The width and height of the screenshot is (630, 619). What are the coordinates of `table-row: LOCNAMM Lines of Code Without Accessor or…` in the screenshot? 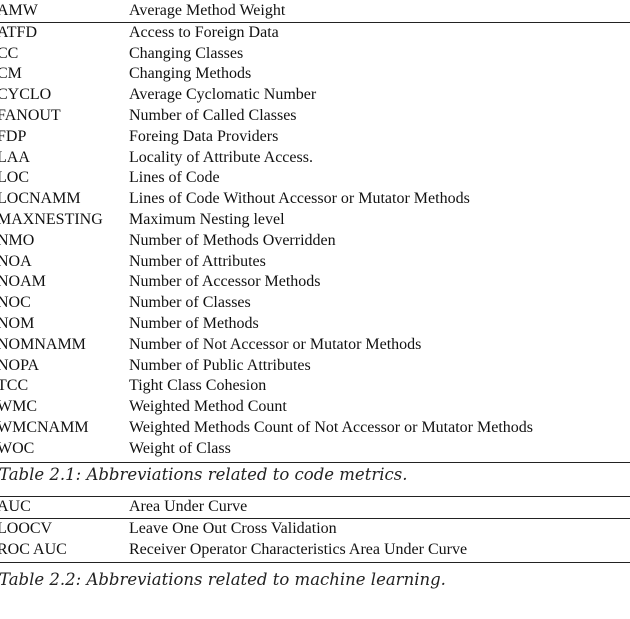 It's located at (315, 199).